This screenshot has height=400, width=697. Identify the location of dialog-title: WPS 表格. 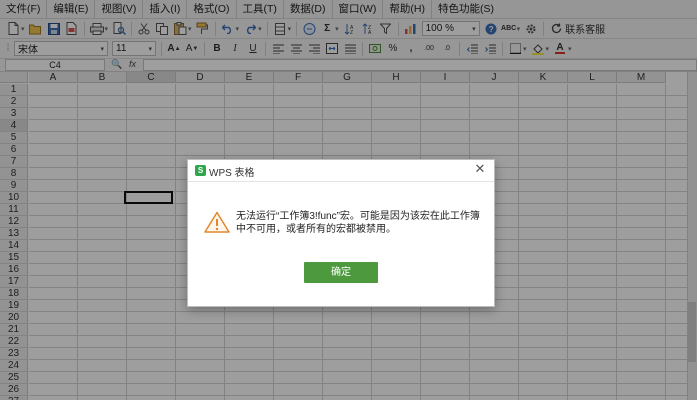
(232, 173).